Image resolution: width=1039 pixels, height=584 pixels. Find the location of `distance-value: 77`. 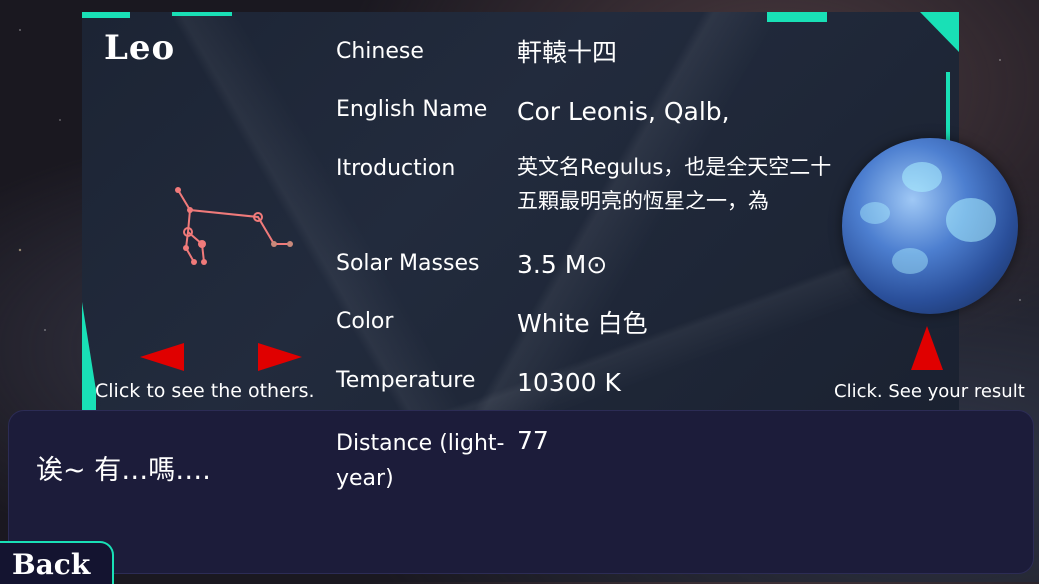

distance-value: 77 is located at coordinates (533, 440).